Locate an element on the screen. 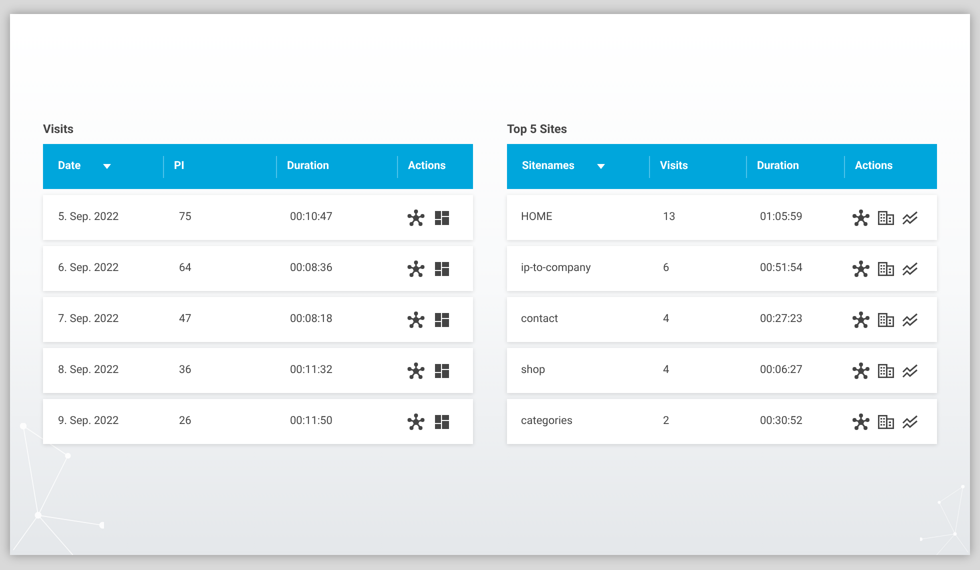  table-cell: 00:08:36 is located at coordinates (311, 267).